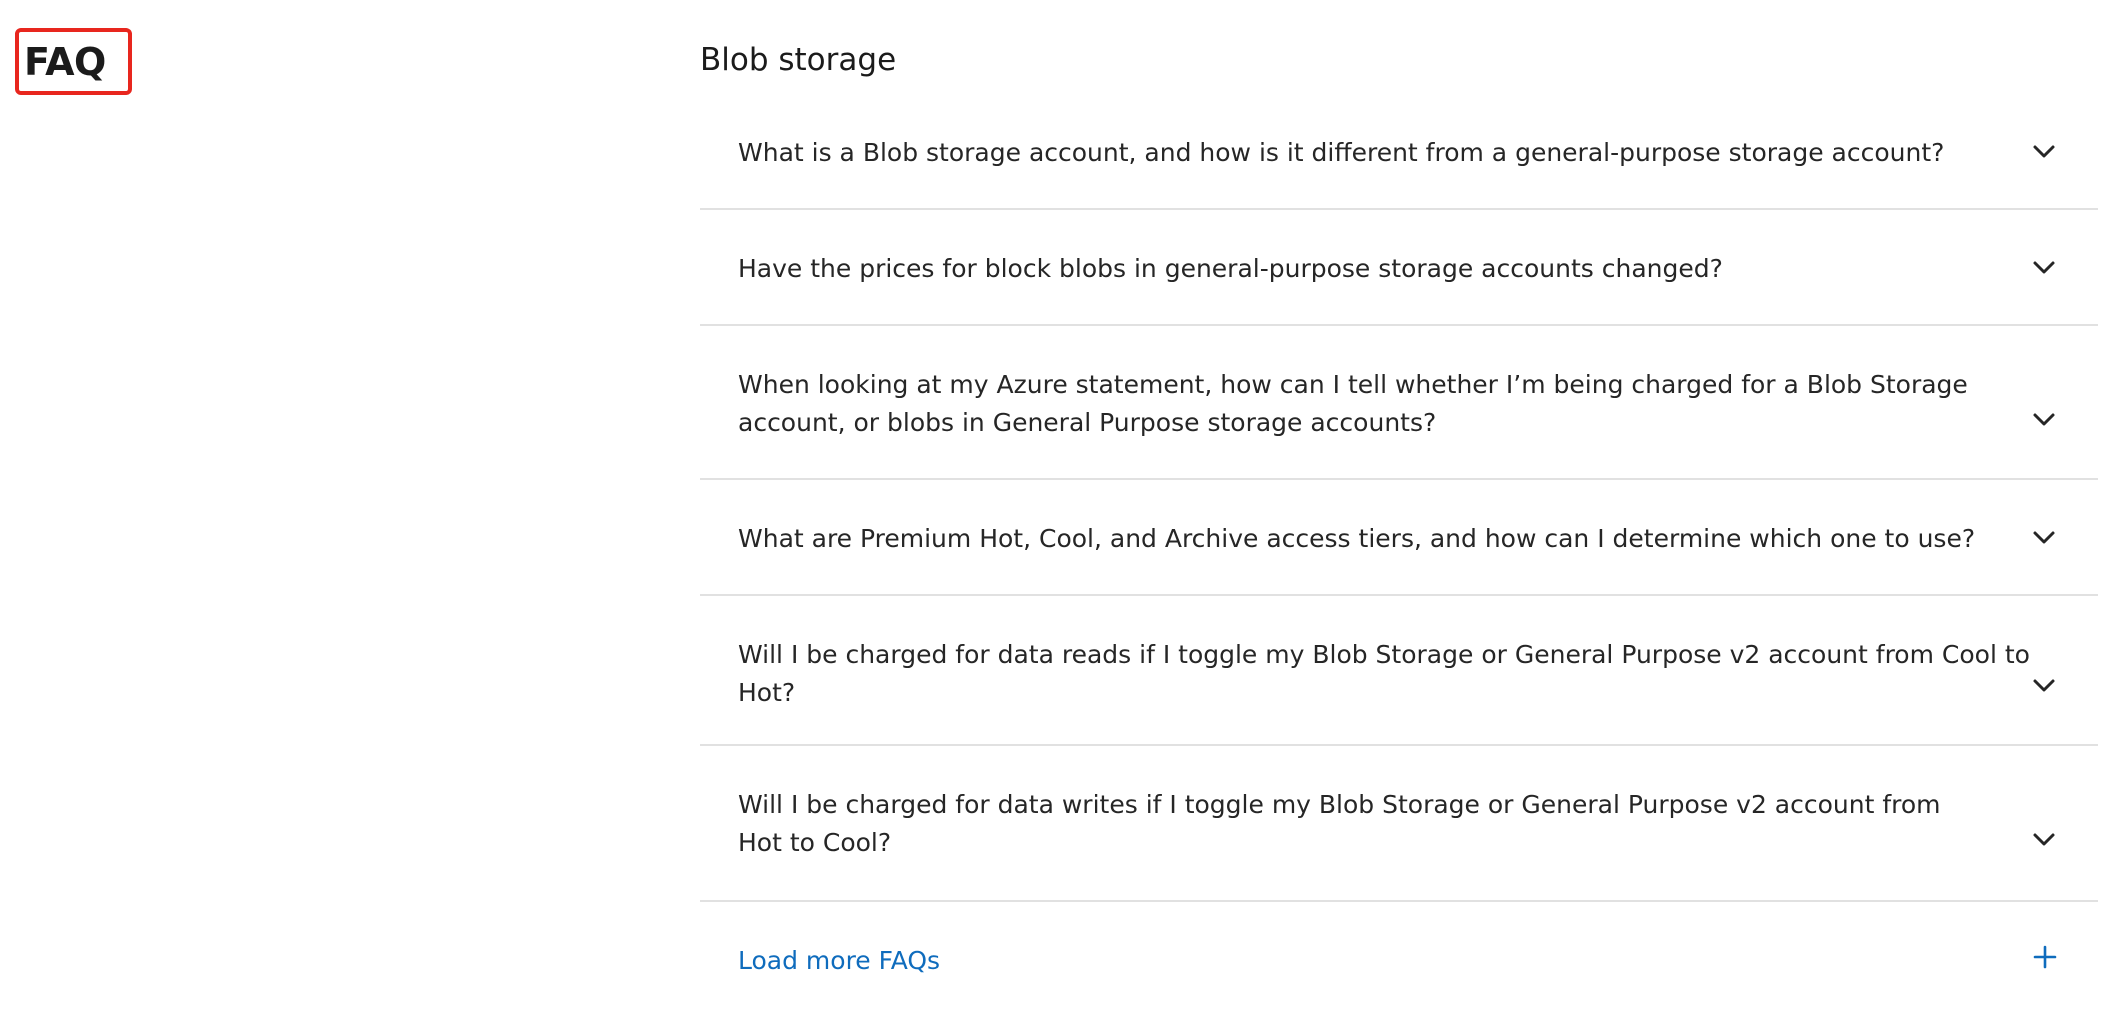 The width and height of the screenshot is (2116, 1022). I want to click on load-more-label: Load more FAQs, so click(839, 961).